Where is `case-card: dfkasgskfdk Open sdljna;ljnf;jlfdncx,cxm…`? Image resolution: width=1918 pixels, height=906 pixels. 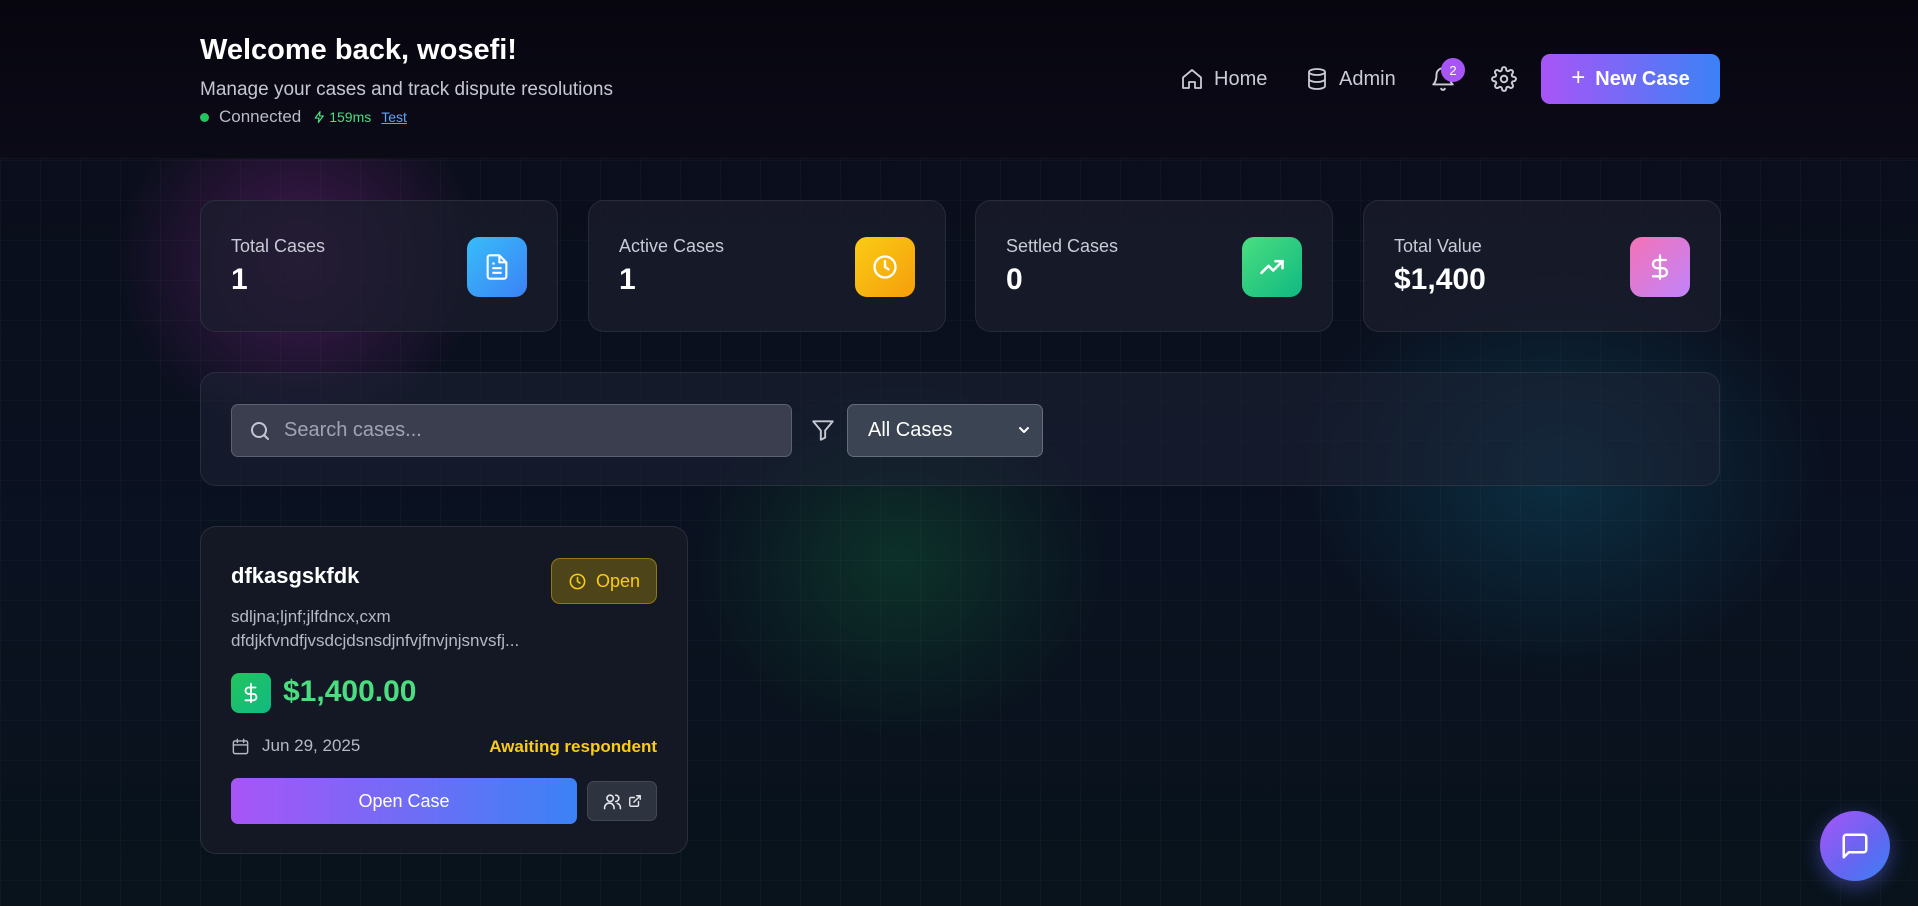 case-card: dfkasgskfdk Open sdljna;ljnf;jlfdncx,cxm… is located at coordinates (444, 690).